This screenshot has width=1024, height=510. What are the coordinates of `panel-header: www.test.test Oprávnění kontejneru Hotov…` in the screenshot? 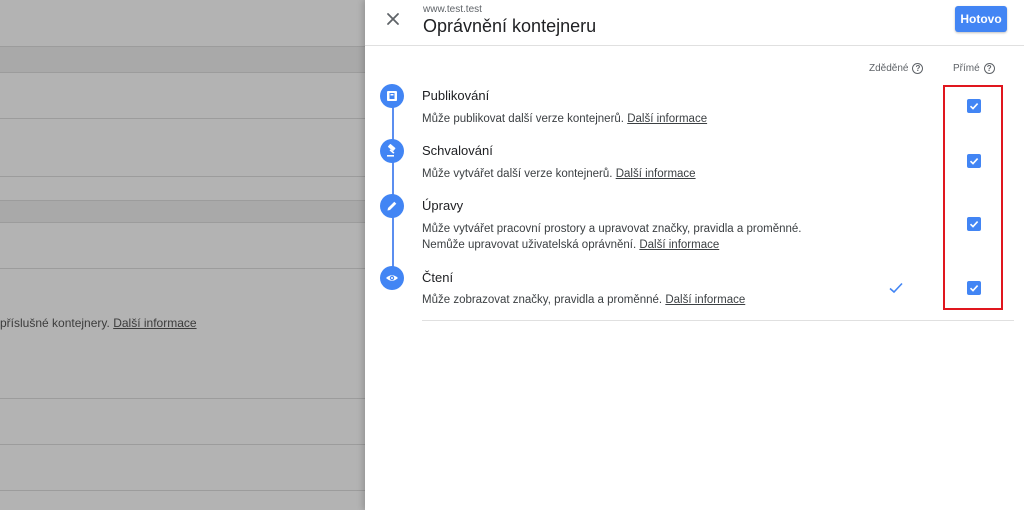 It's located at (694, 23).